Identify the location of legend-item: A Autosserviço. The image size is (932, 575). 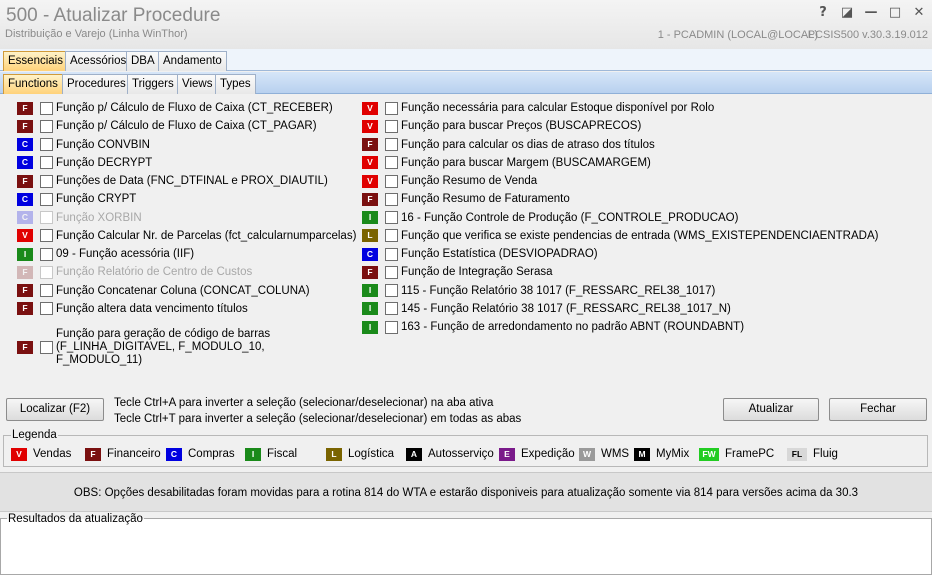
(450, 454).